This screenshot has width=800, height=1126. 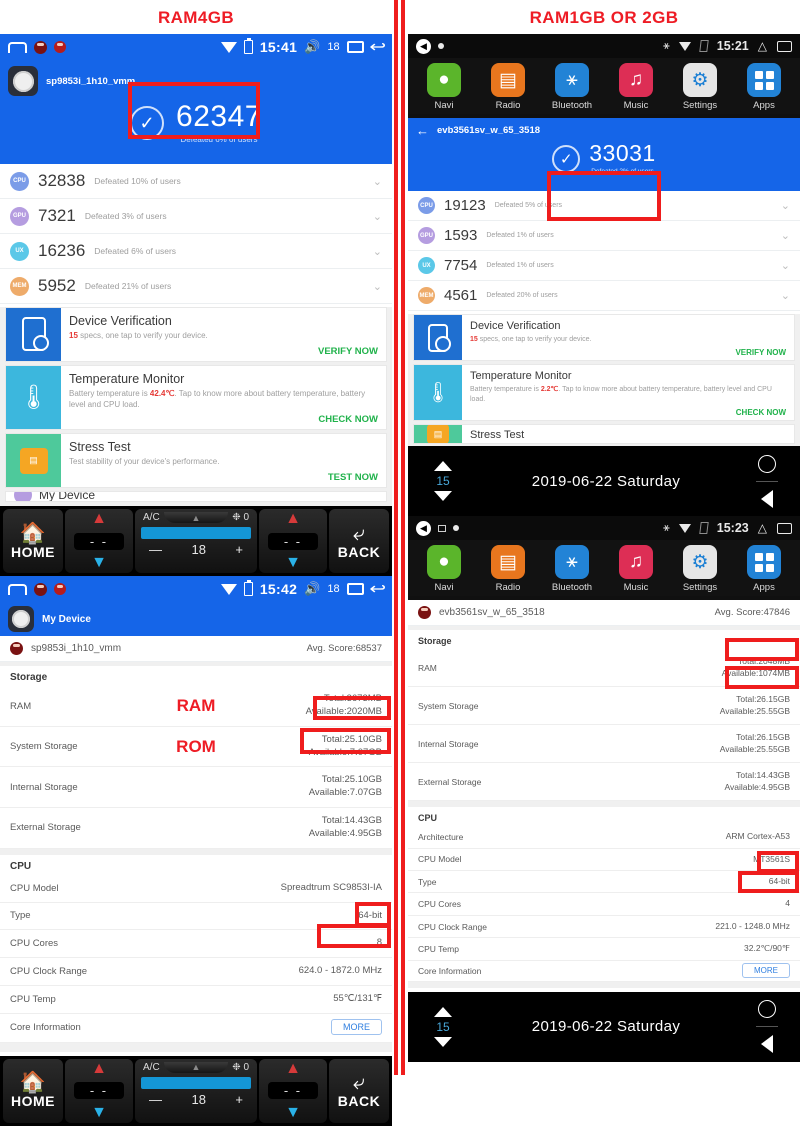 I want to click on score-row: GPU 7321 Defeated 3% of users ⌄, so click(x=196, y=216).